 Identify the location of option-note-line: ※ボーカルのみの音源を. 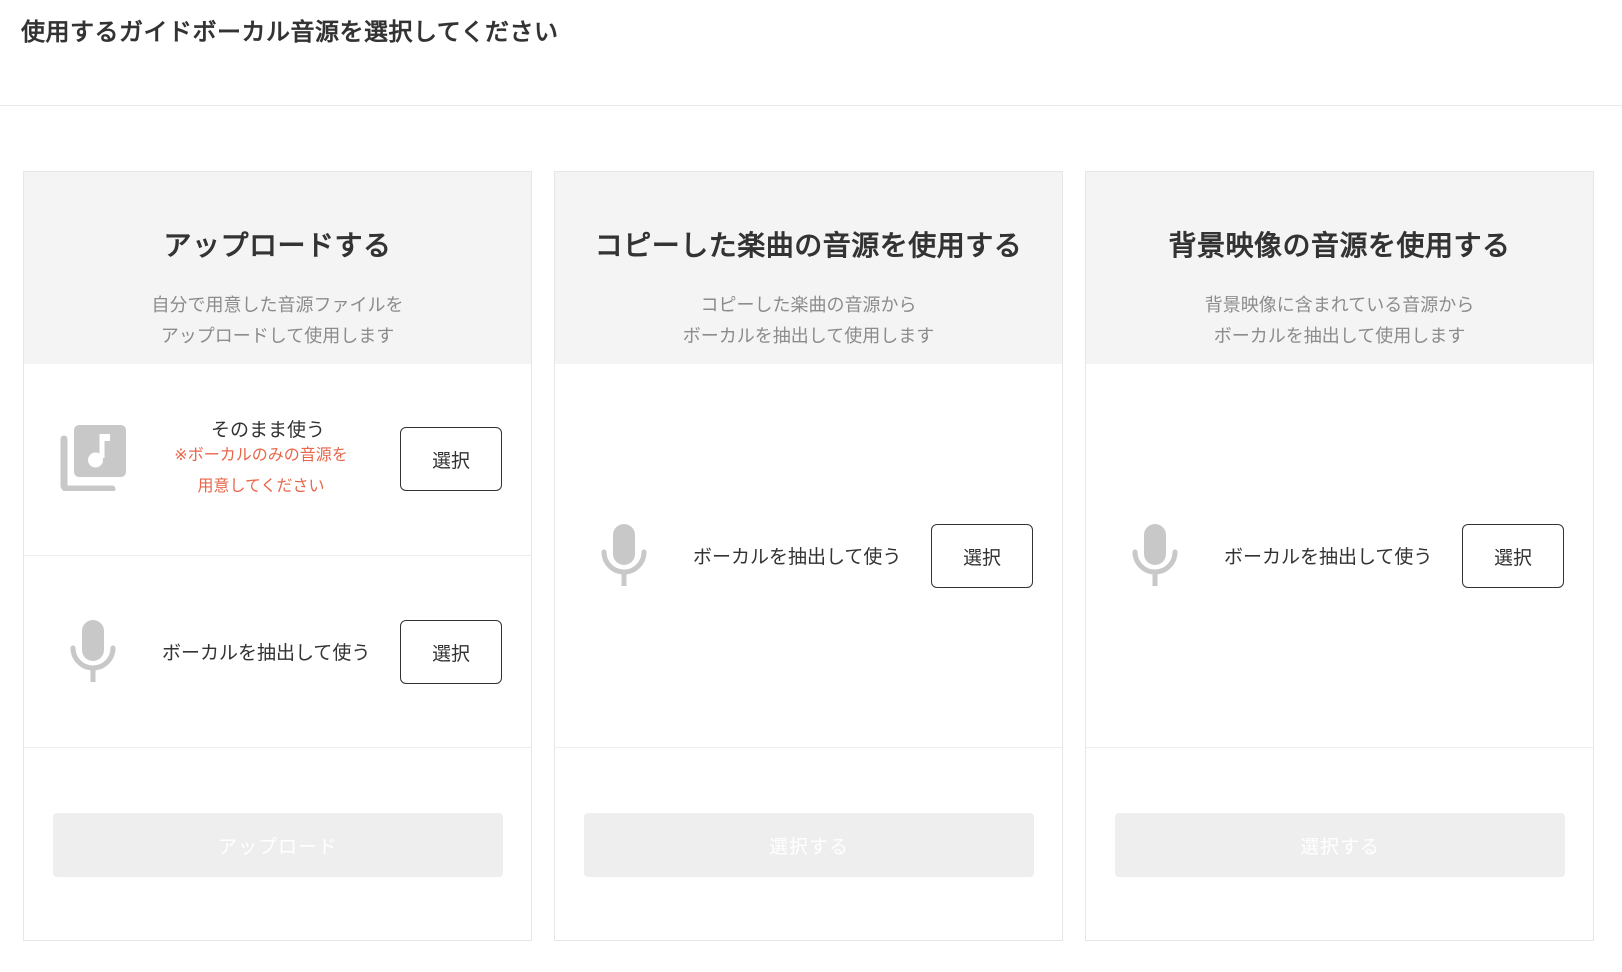
(261, 454).